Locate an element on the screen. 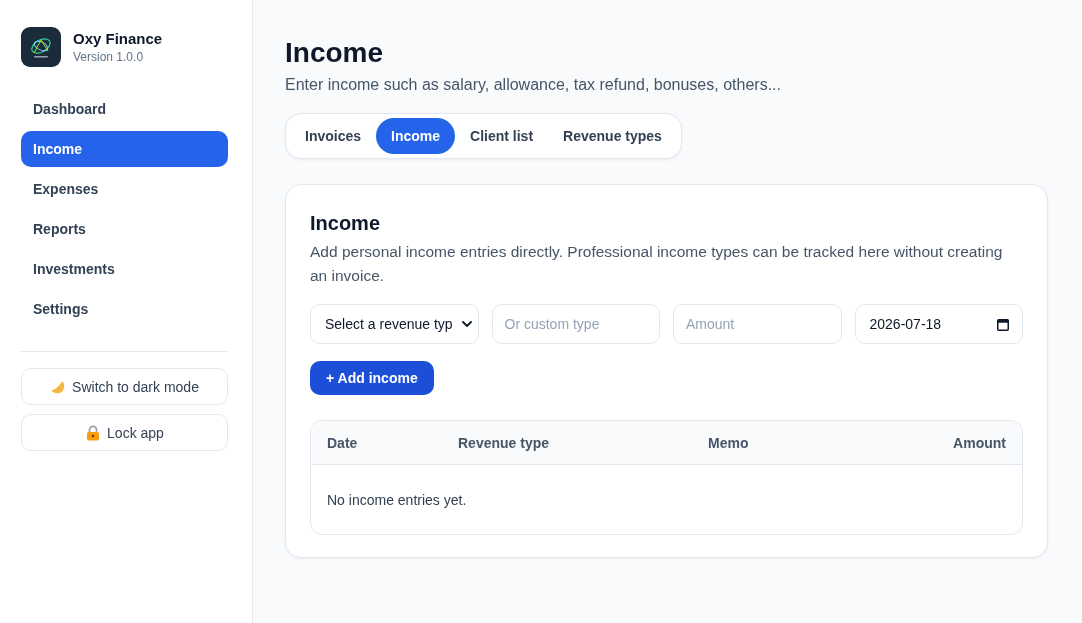  column-header: Date is located at coordinates (342, 442).